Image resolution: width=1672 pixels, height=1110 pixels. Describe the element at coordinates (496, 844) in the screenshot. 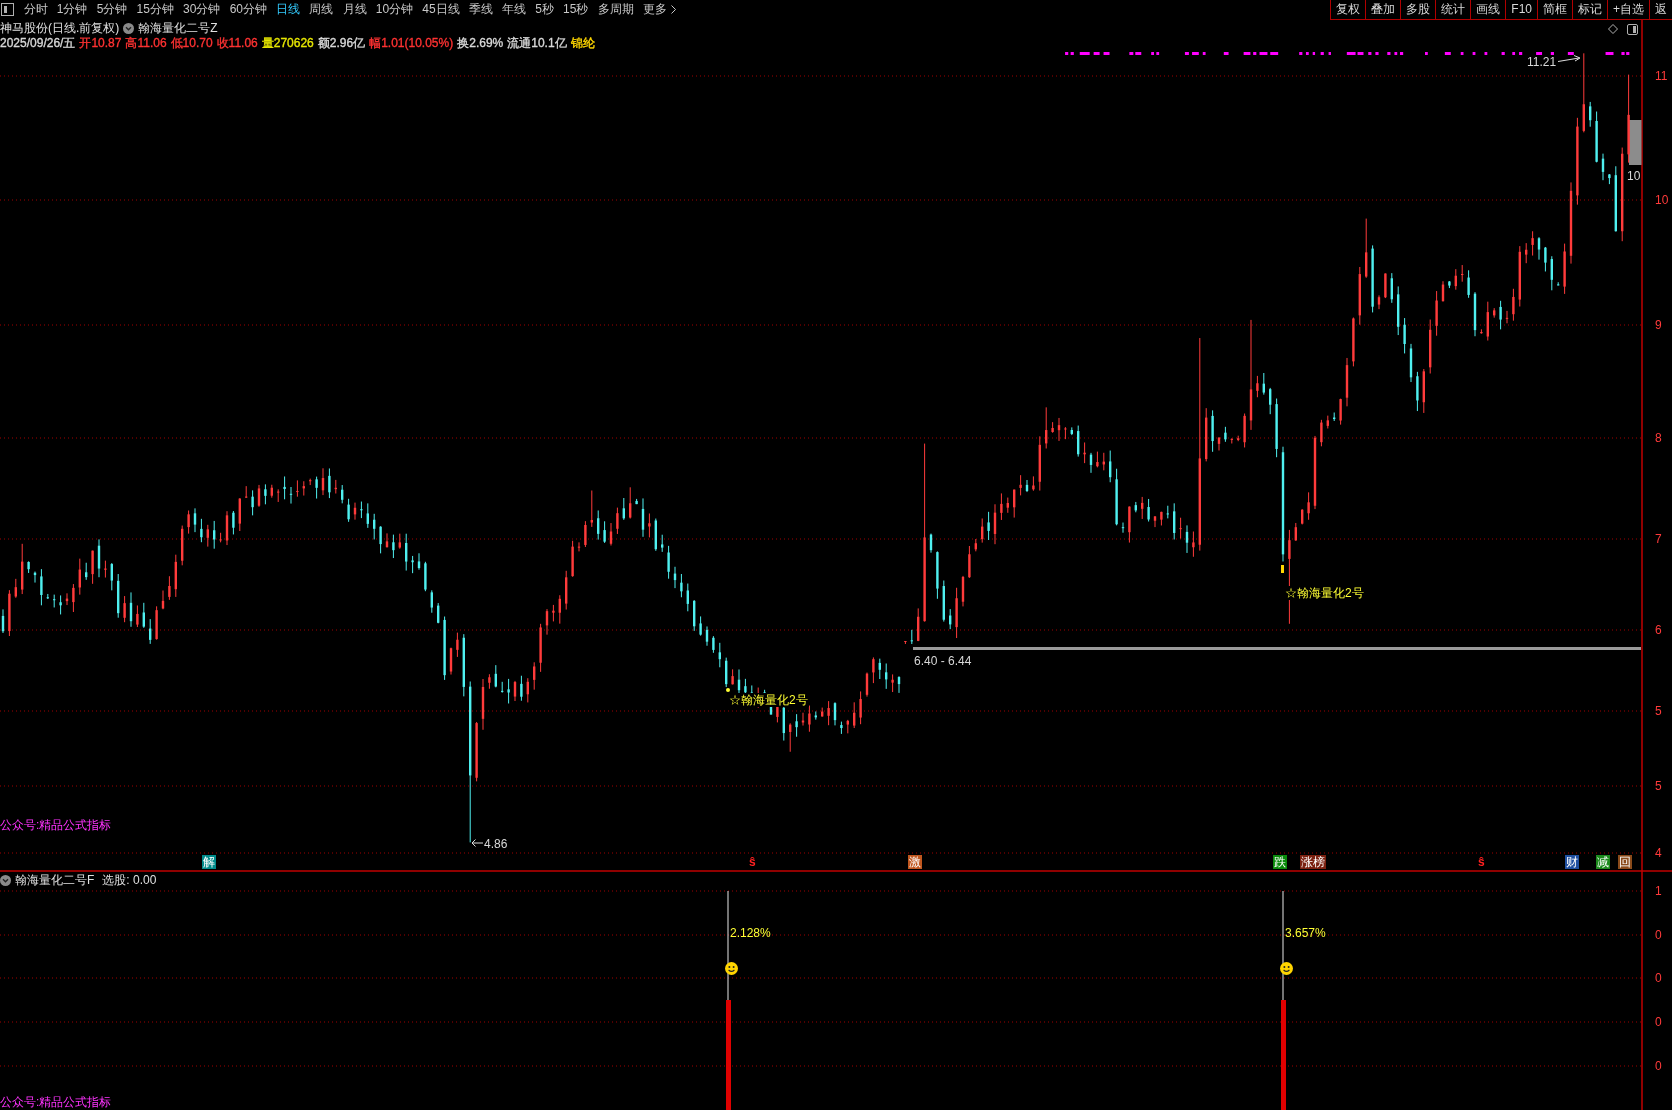

I see `price-label: 4.86` at that location.